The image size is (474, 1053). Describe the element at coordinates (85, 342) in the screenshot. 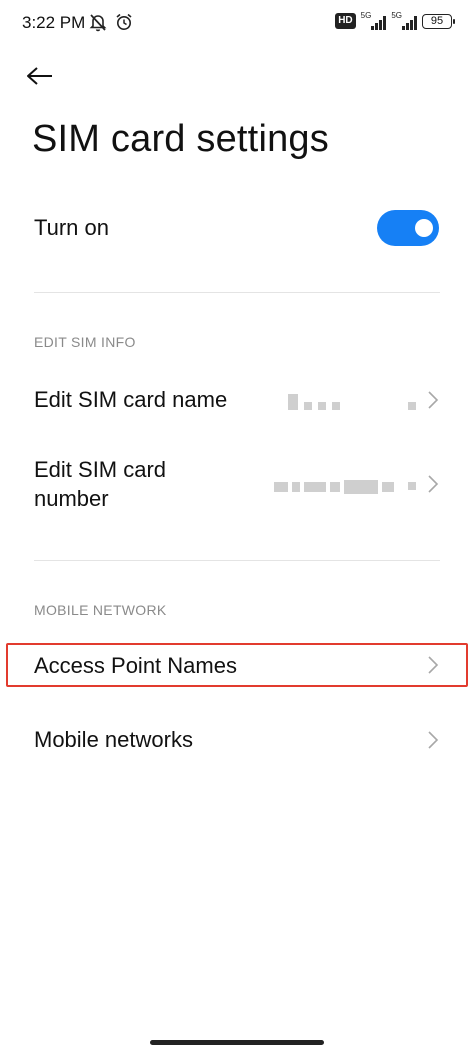

I see `section-header-edit-sim-info: EDIT SIM INFO` at that location.